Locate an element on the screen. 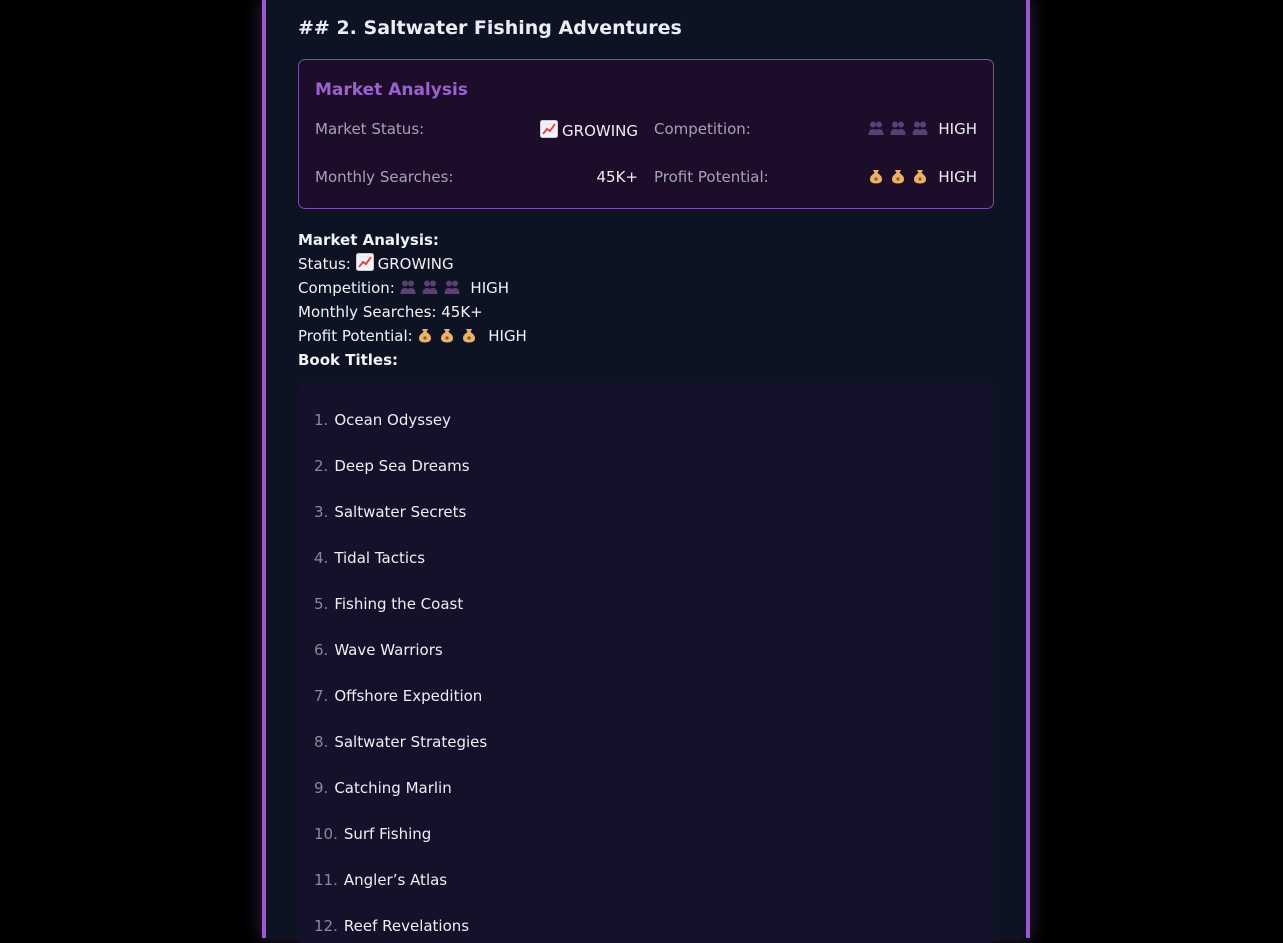 The image size is (1283, 943). list-item: 10. Surf Fishing is located at coordinates (373, 834).